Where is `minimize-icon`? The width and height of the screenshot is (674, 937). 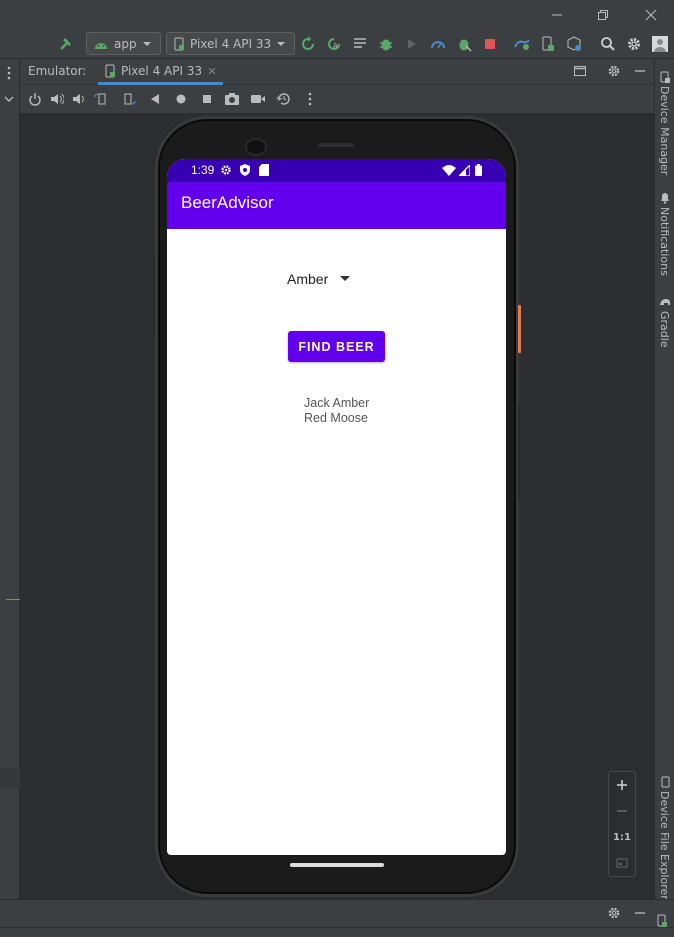
minimize-icon is located at coordinates (557, 14).